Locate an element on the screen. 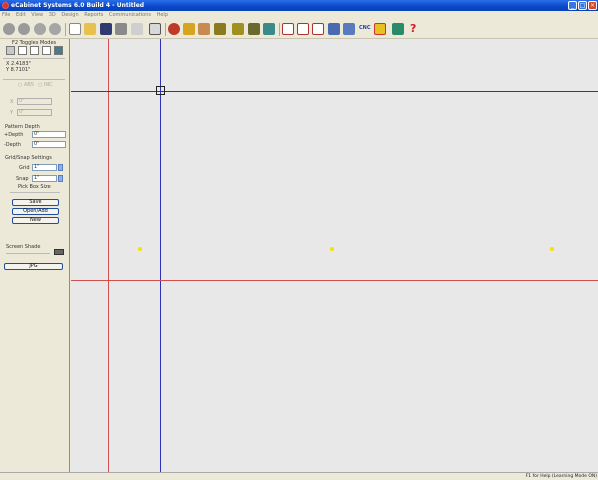  cnc-icon: CNC is located at coordinates (365, 28).